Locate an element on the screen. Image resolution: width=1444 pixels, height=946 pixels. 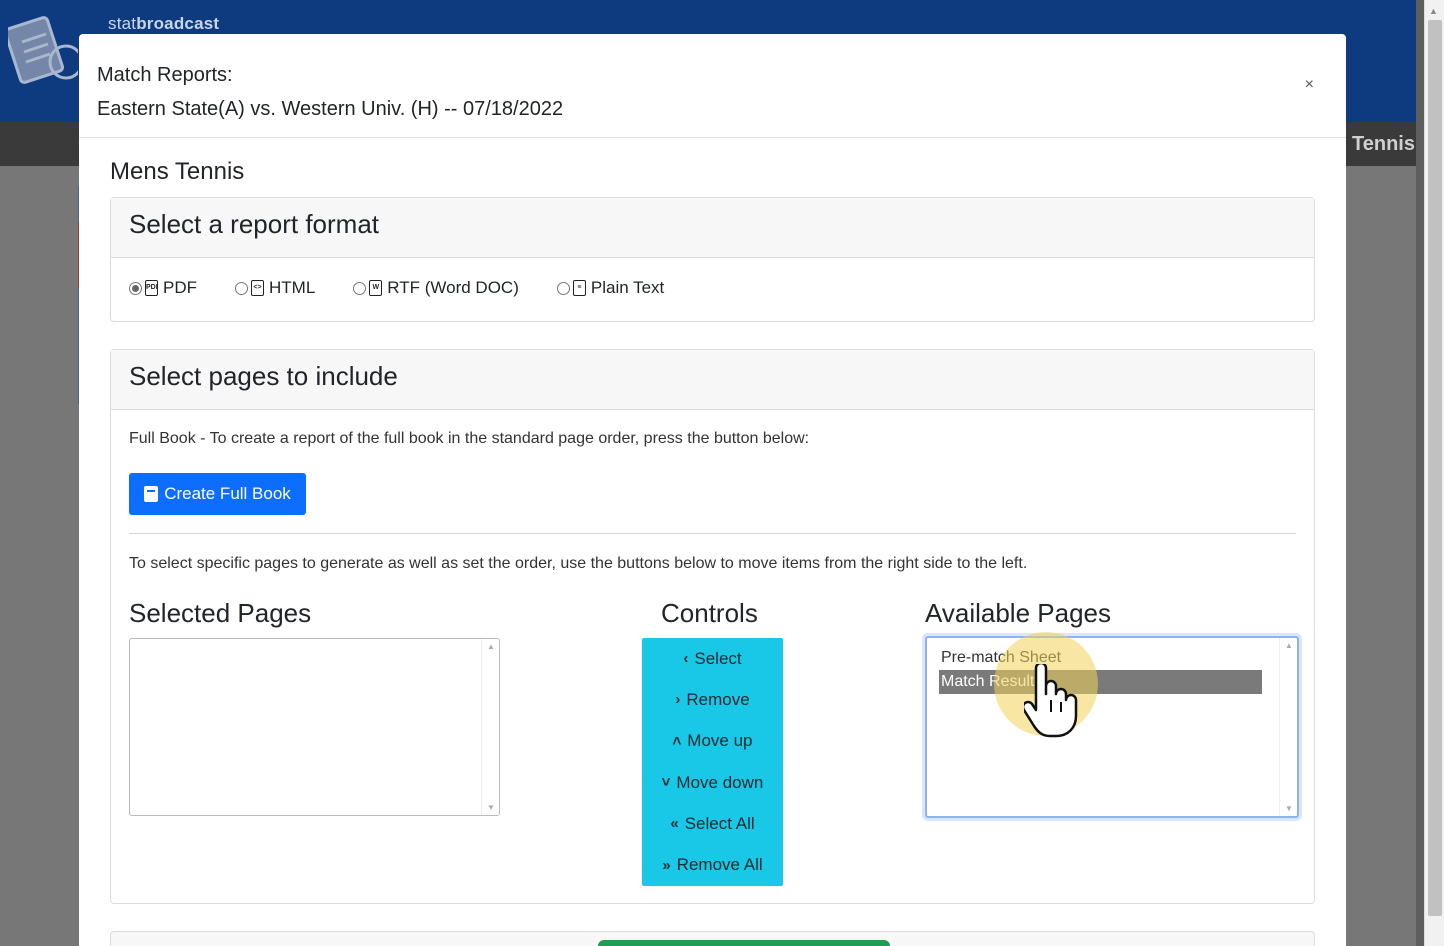
format-label: RTF (Word DOC) is located at coordinates (453, 287).